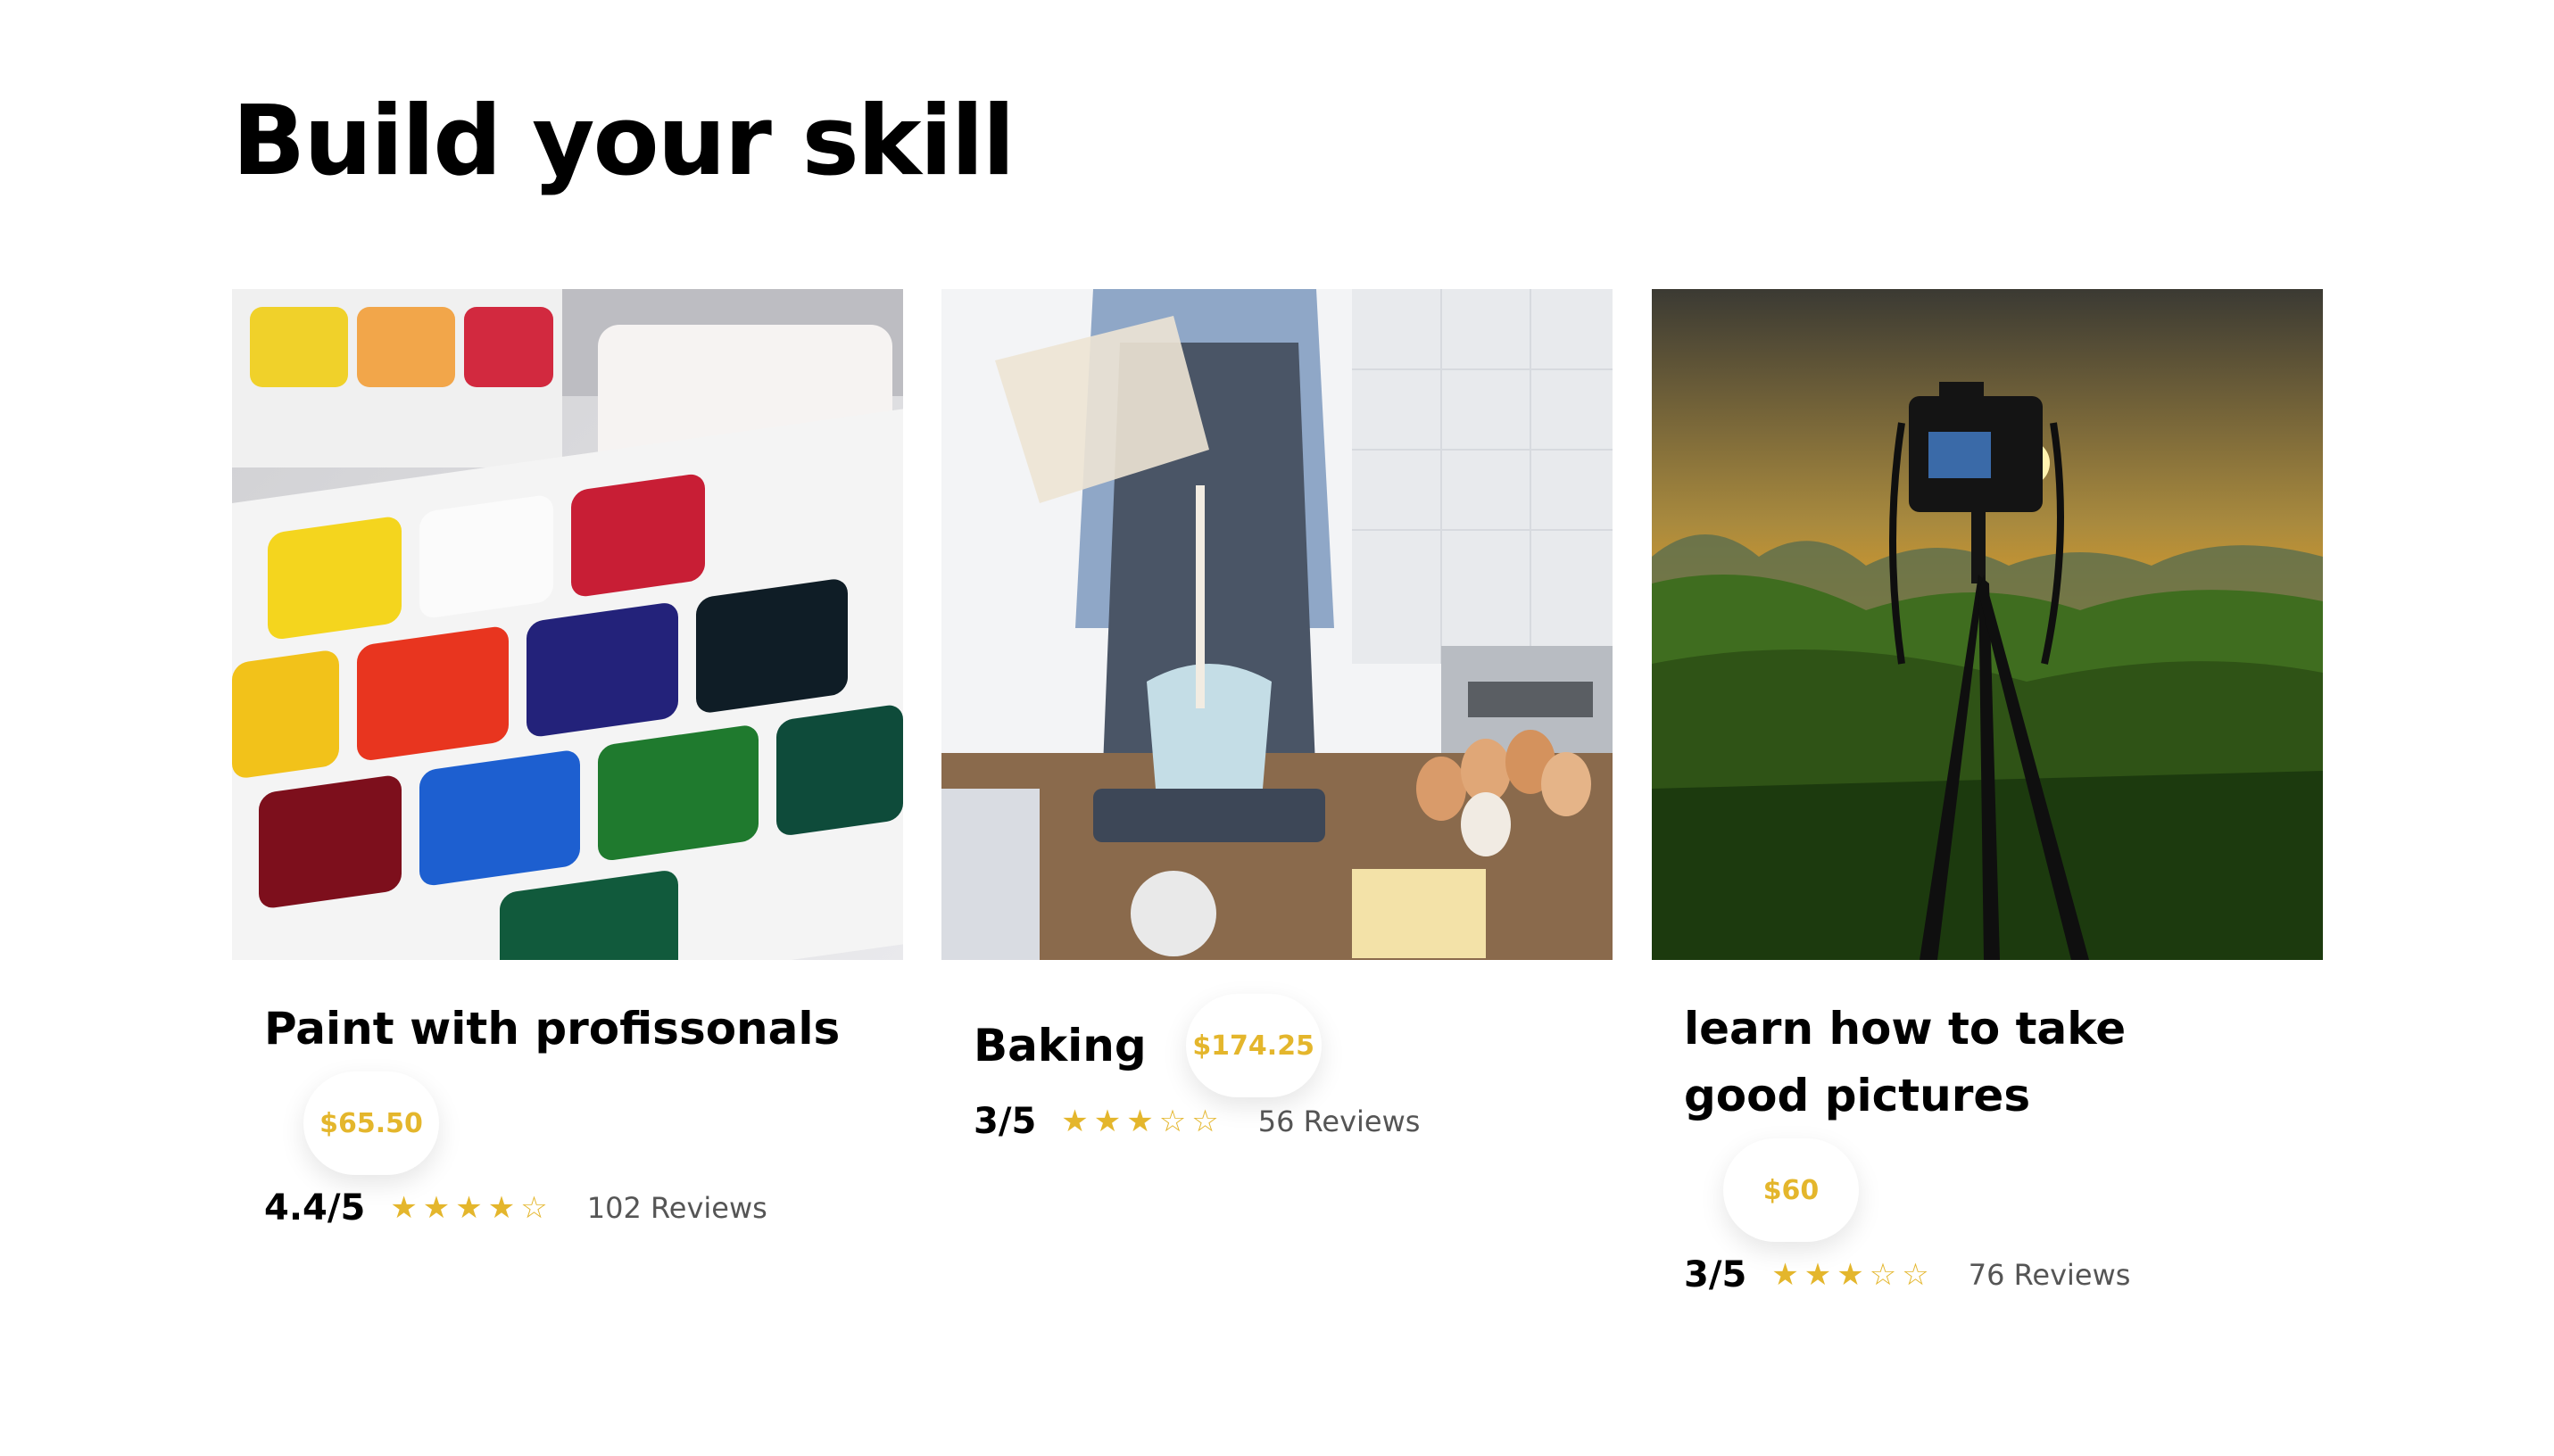  I want to click on star-rating: ★ ★ ★ ★ ☆, so click(468, 1208).